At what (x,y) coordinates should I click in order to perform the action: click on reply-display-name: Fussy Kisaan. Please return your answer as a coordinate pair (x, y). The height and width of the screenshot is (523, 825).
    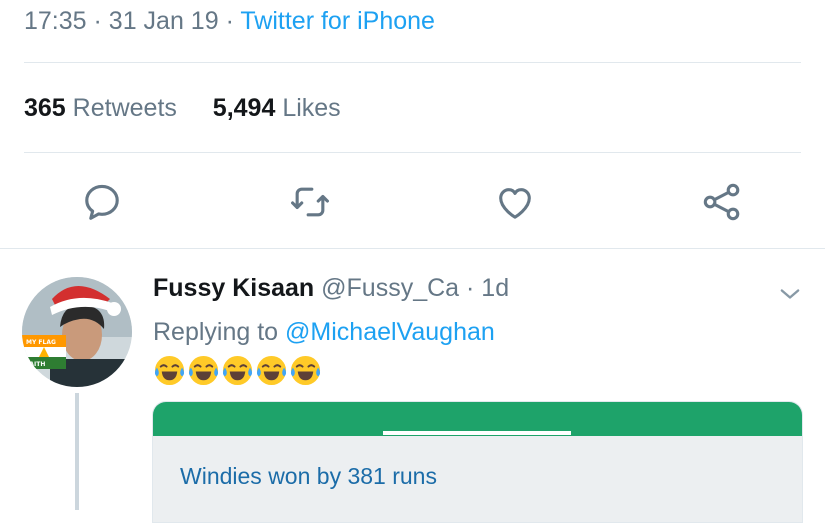
    Looking at the image, I should click on (233, 288).